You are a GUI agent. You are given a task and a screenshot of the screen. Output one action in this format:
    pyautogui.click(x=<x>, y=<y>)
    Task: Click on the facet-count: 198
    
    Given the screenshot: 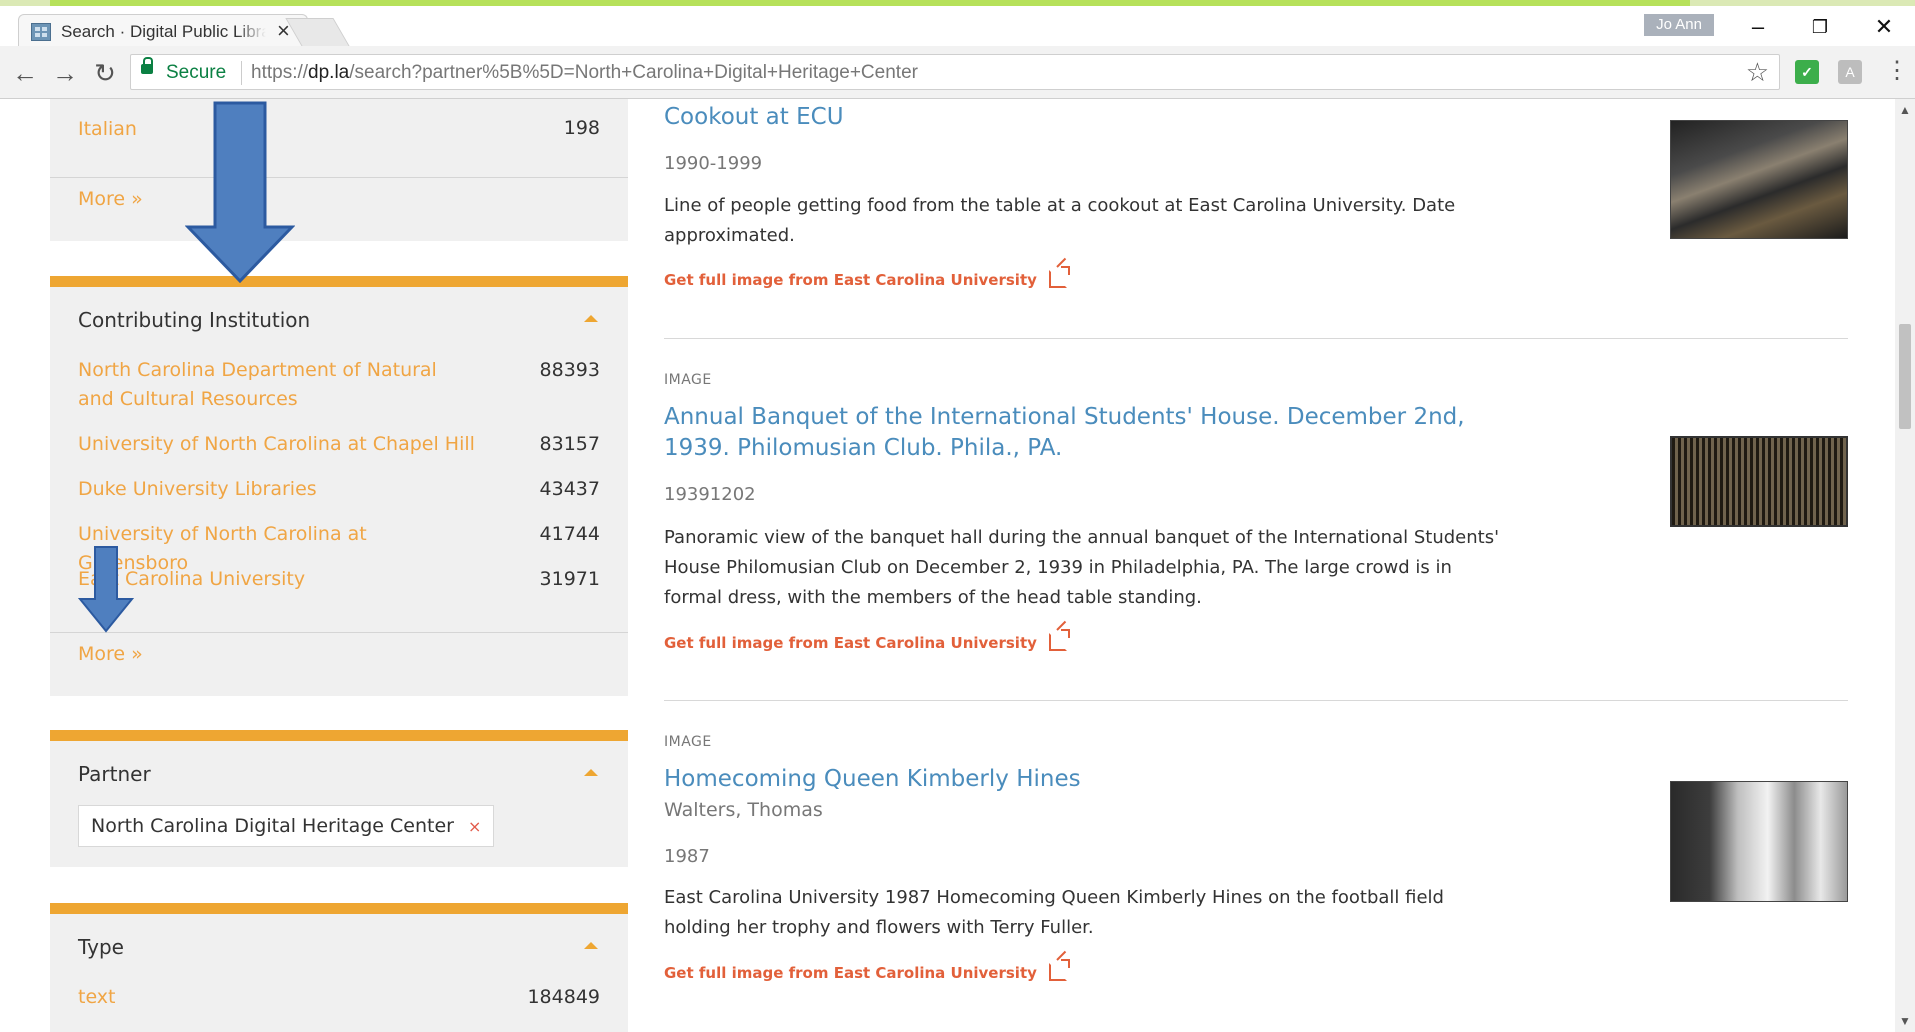 What is the action you would take?
    pyautogui.click(x=581, y=128)
    